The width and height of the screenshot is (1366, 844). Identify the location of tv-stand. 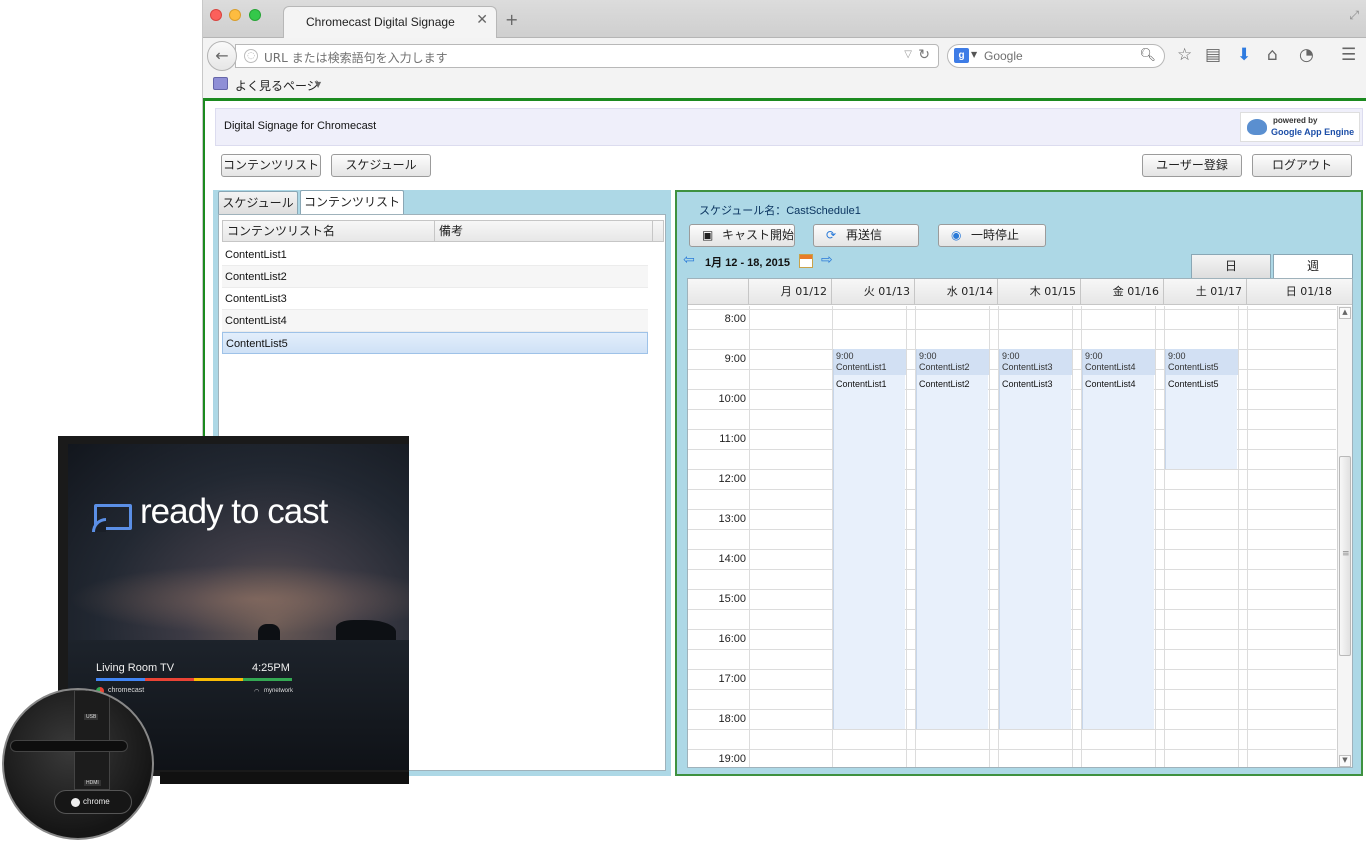
(284, 778).